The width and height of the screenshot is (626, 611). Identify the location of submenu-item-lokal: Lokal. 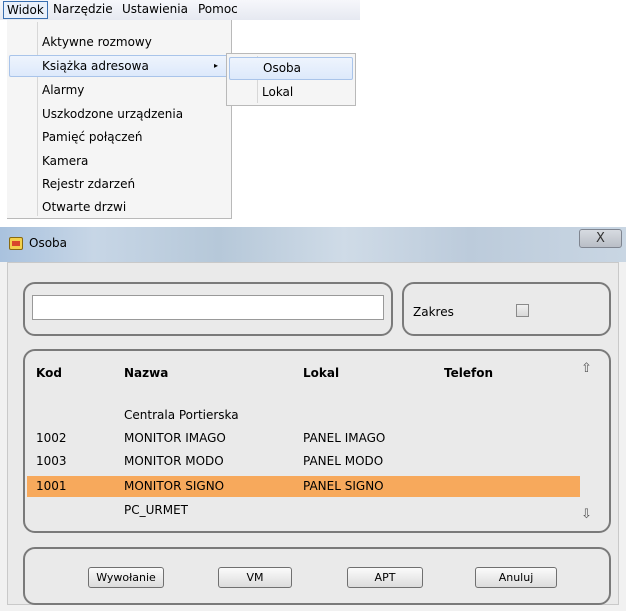
(291, 92).